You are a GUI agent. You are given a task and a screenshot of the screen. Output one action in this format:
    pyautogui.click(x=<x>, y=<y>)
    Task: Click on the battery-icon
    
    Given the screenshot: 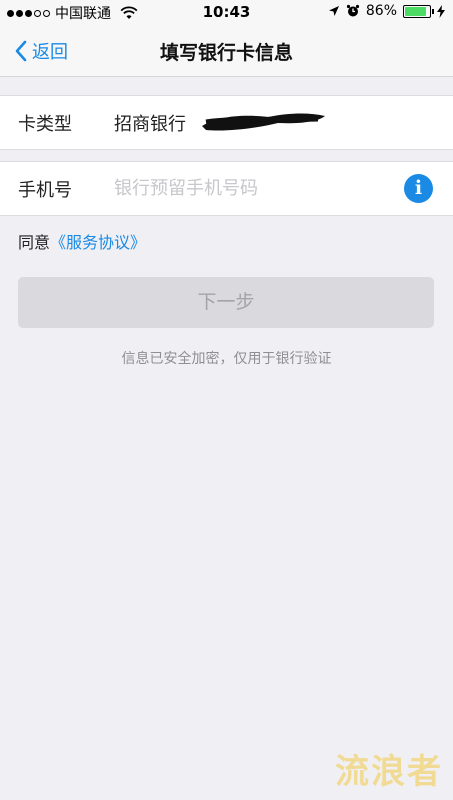 What is the action you would take?
    pyautogui.click(x=418, y=11)
    